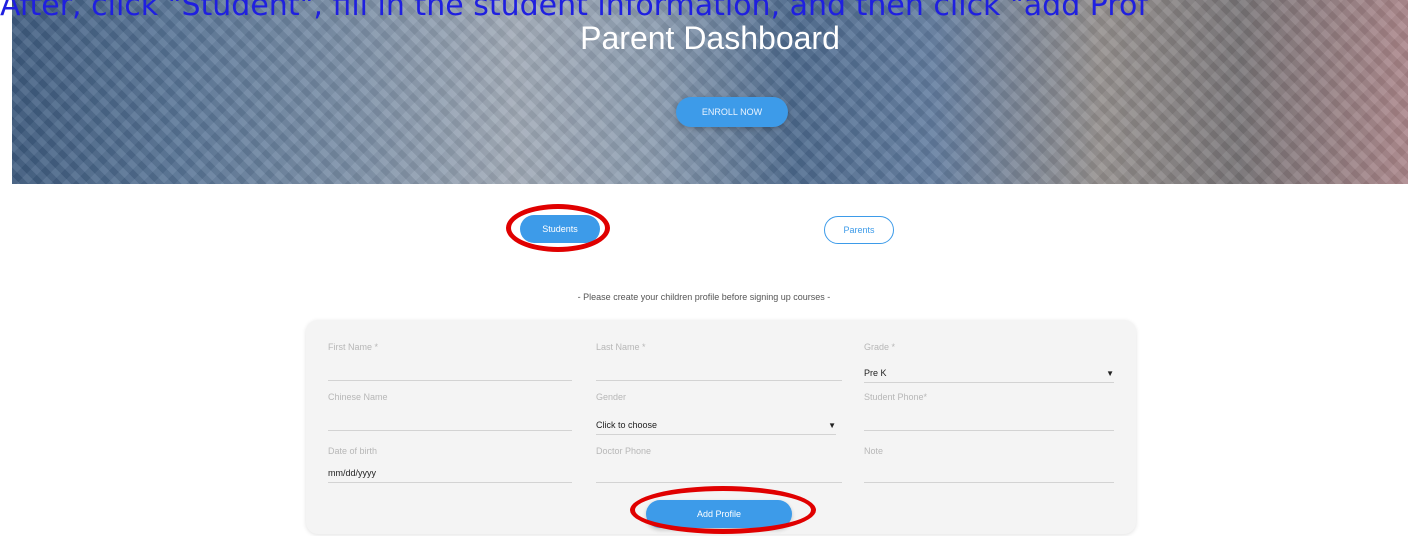 The height and width of the screenshot is (536, 1408). What do you see at coordinates (352, 473) in the screenshot?
I see `date-of-birth-value: mm/dd/yyyy` at bounding box center [352, 473].